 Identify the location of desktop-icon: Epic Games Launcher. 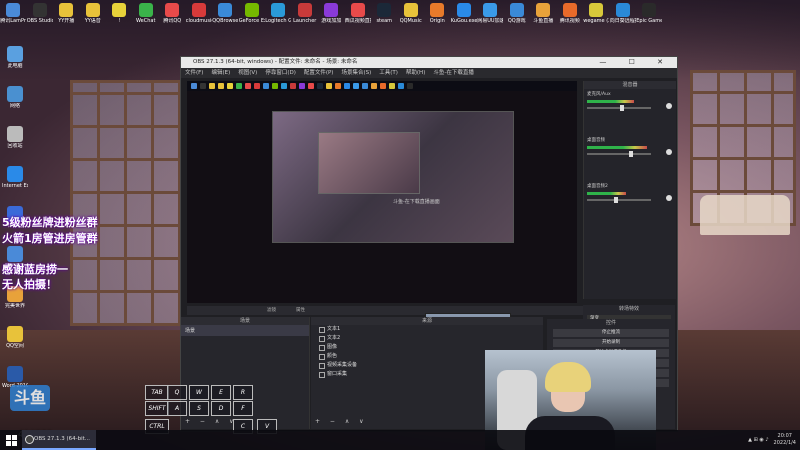
(649, 18).